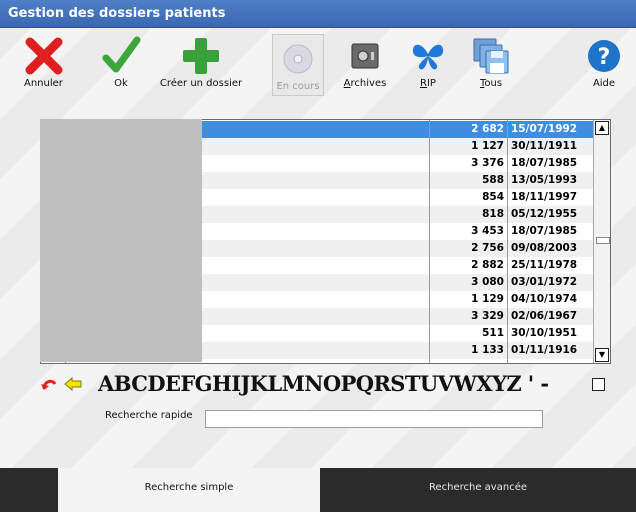  Describe the element at coordinates (468, 265) in the screenshot. I see `row-record-number: 2 882` at that location.